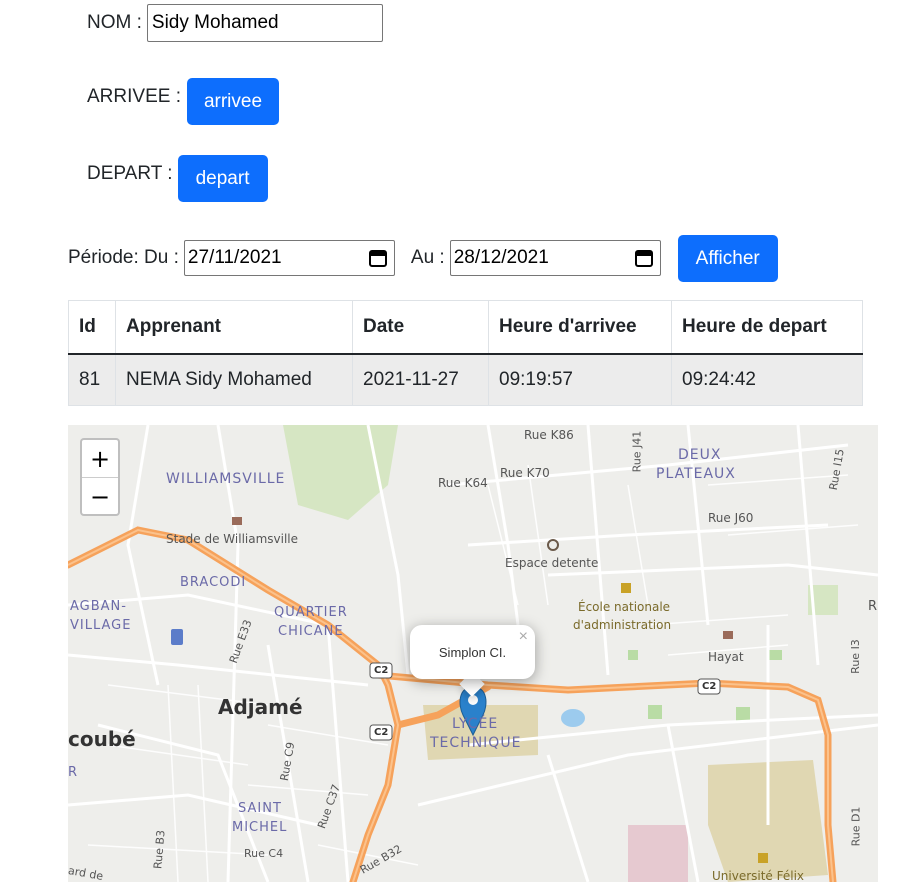 The image size is (908, 882). Describe the element at coordinates (501, 257) in the screenshot. I see `to-date-value: 28/12/2021` at that location.